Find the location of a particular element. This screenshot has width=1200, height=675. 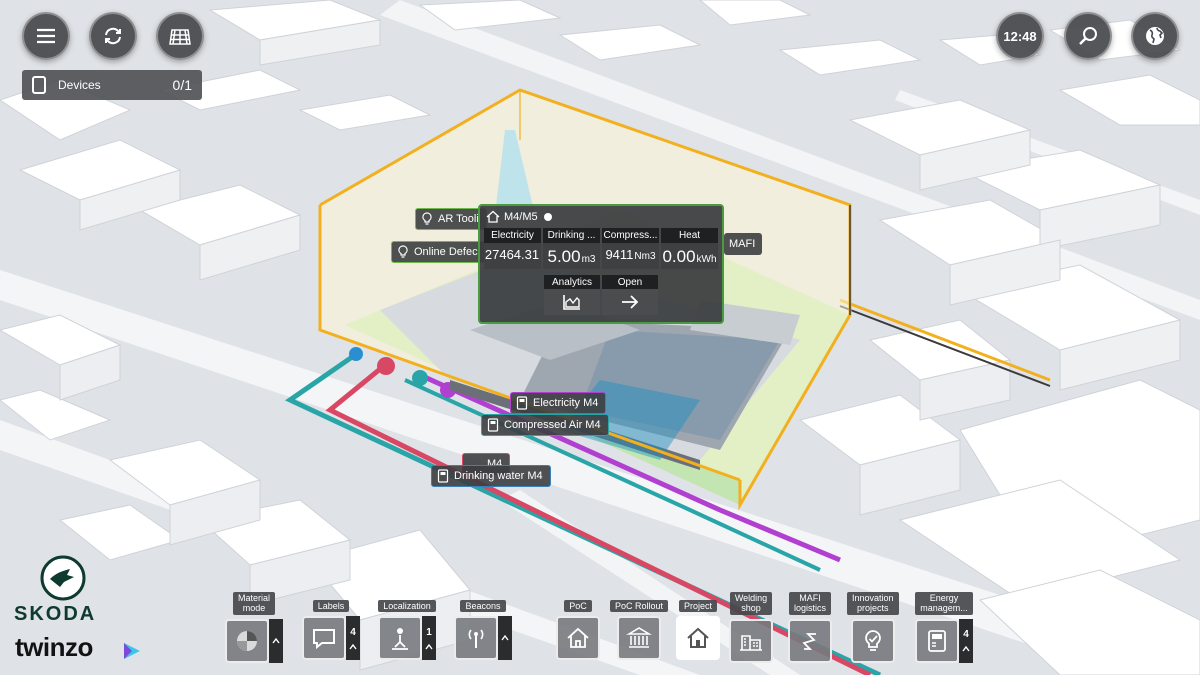

status-dot is located at coordinates (547, 217).